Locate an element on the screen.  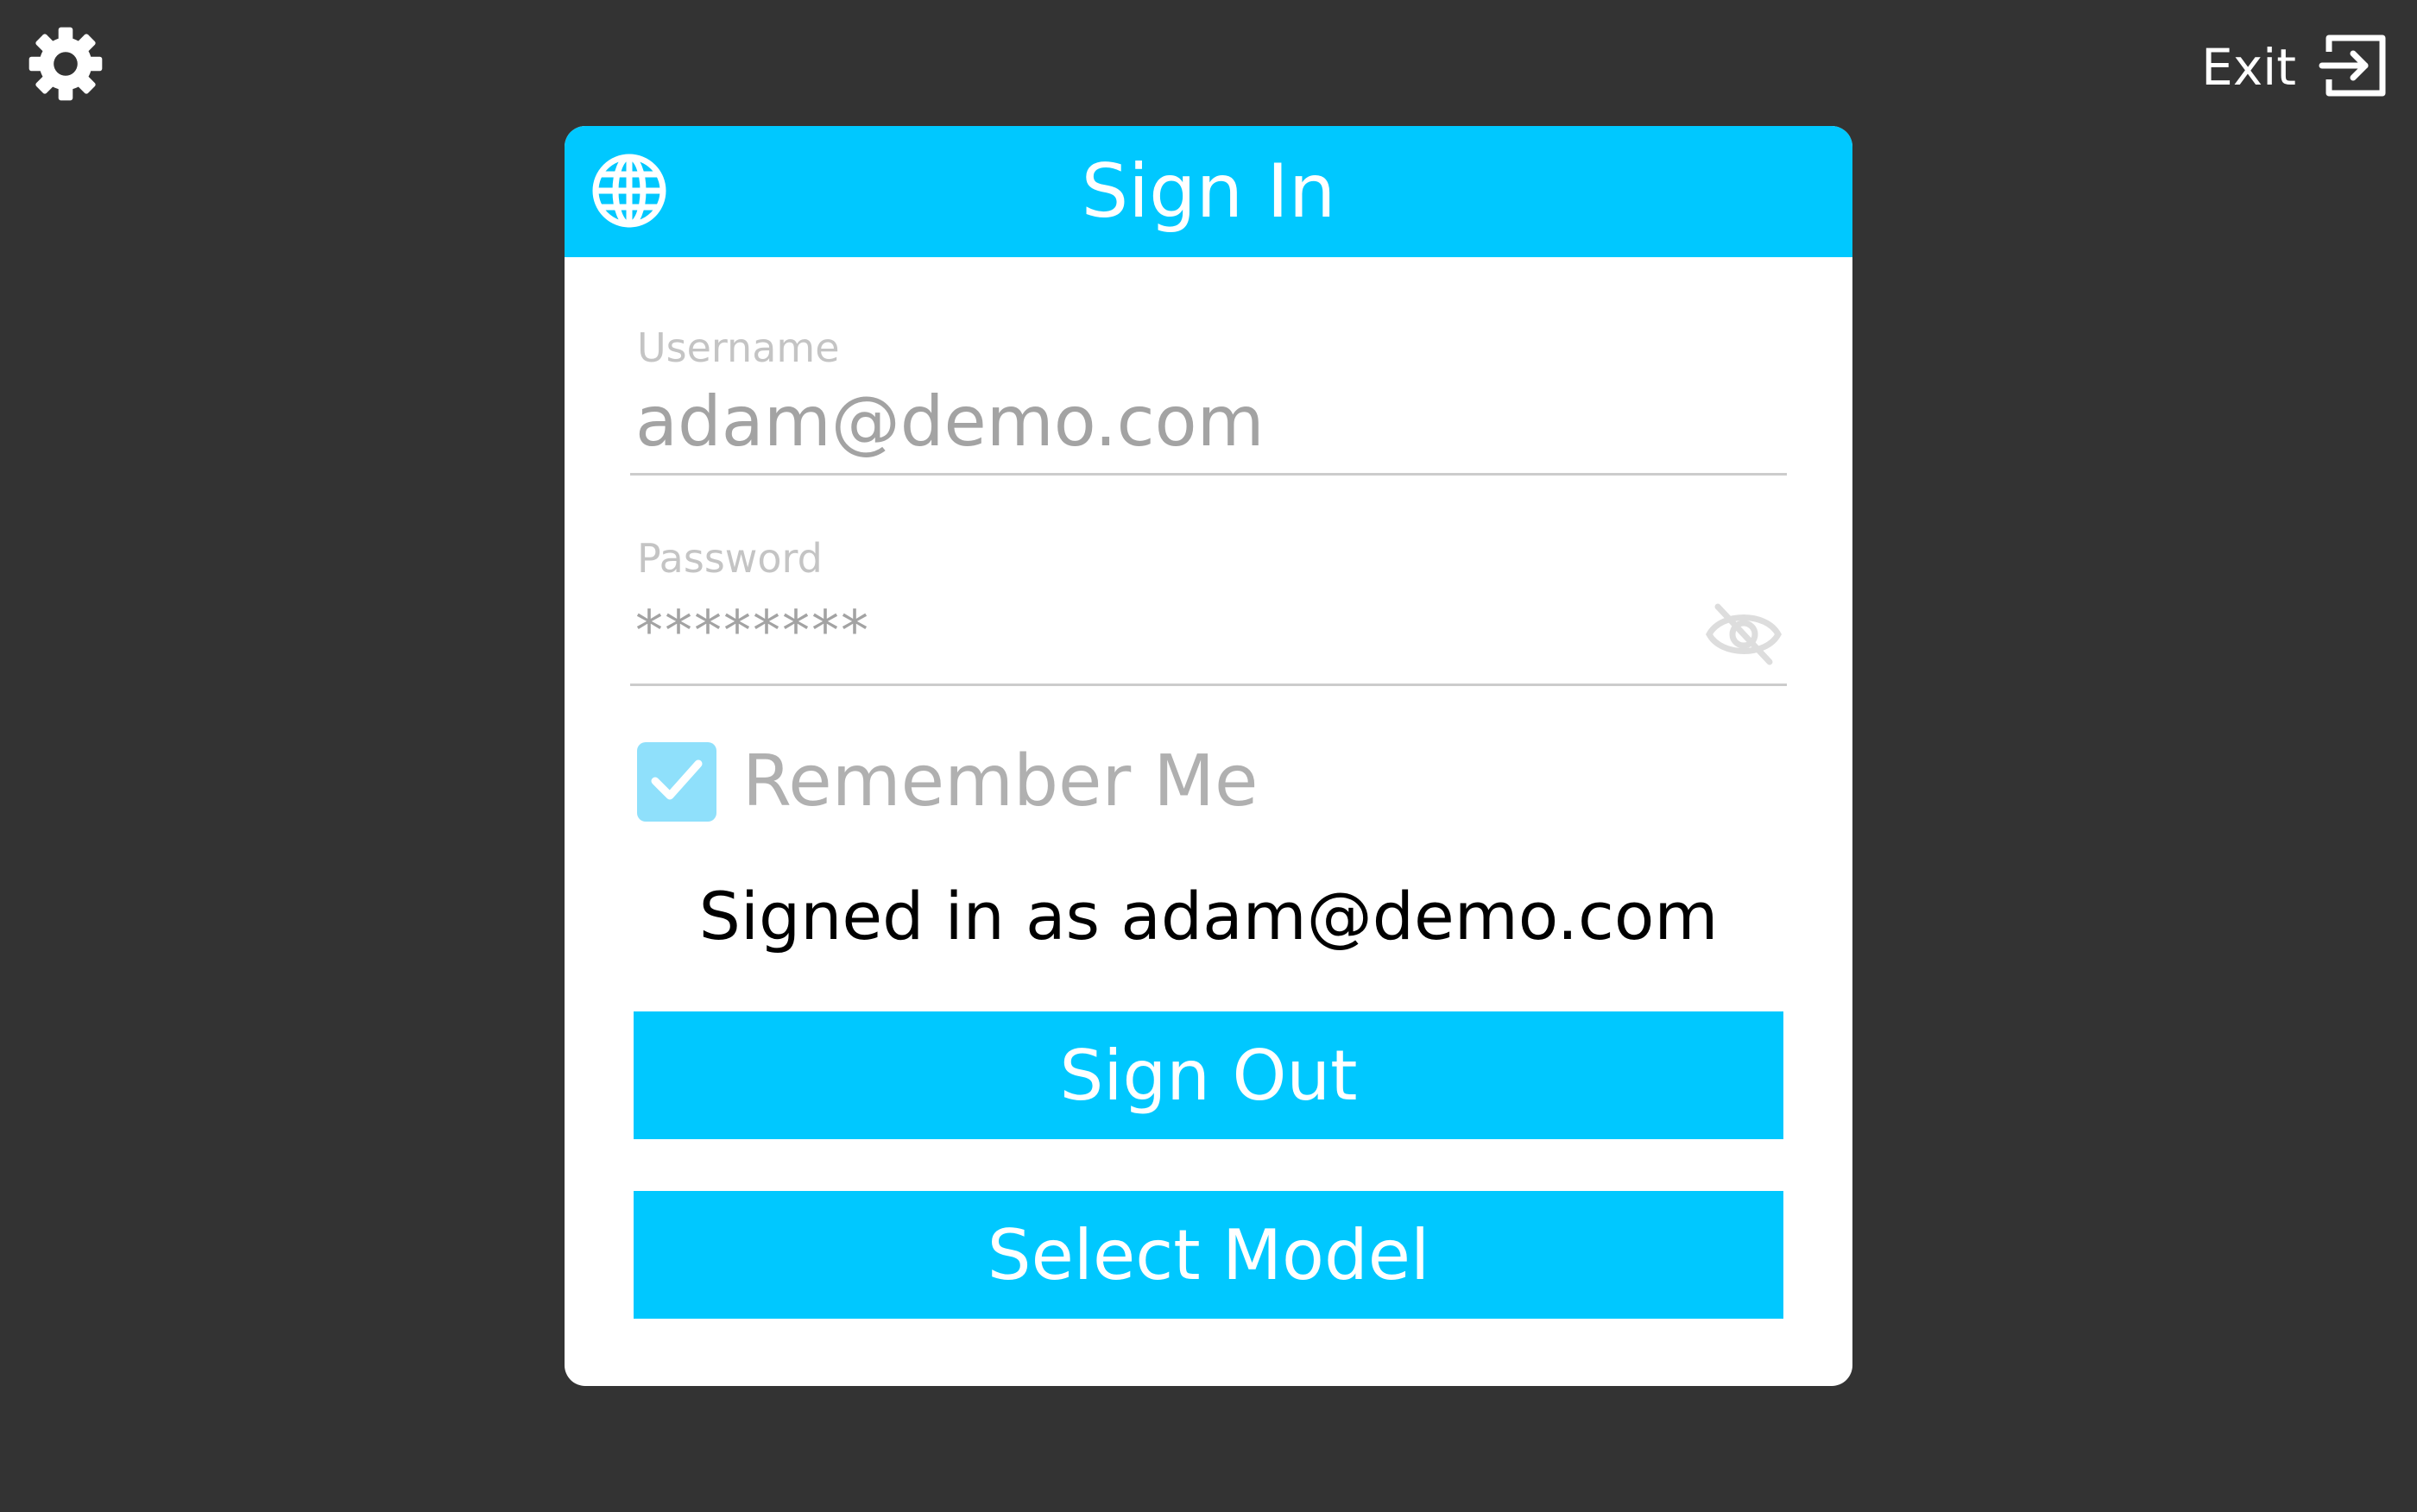
exit-icon is located at coordinates (2355, 67).